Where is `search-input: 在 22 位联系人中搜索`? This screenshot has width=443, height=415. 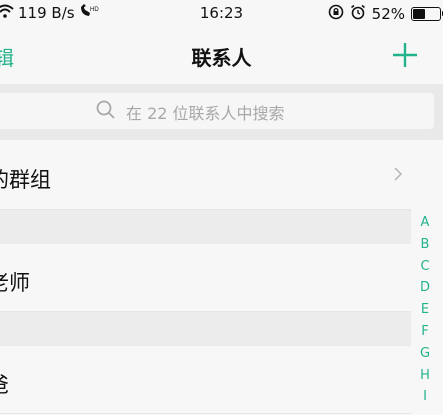
search-input: 在 22 位联系人中搜索 is located at coordinates (217, 111).